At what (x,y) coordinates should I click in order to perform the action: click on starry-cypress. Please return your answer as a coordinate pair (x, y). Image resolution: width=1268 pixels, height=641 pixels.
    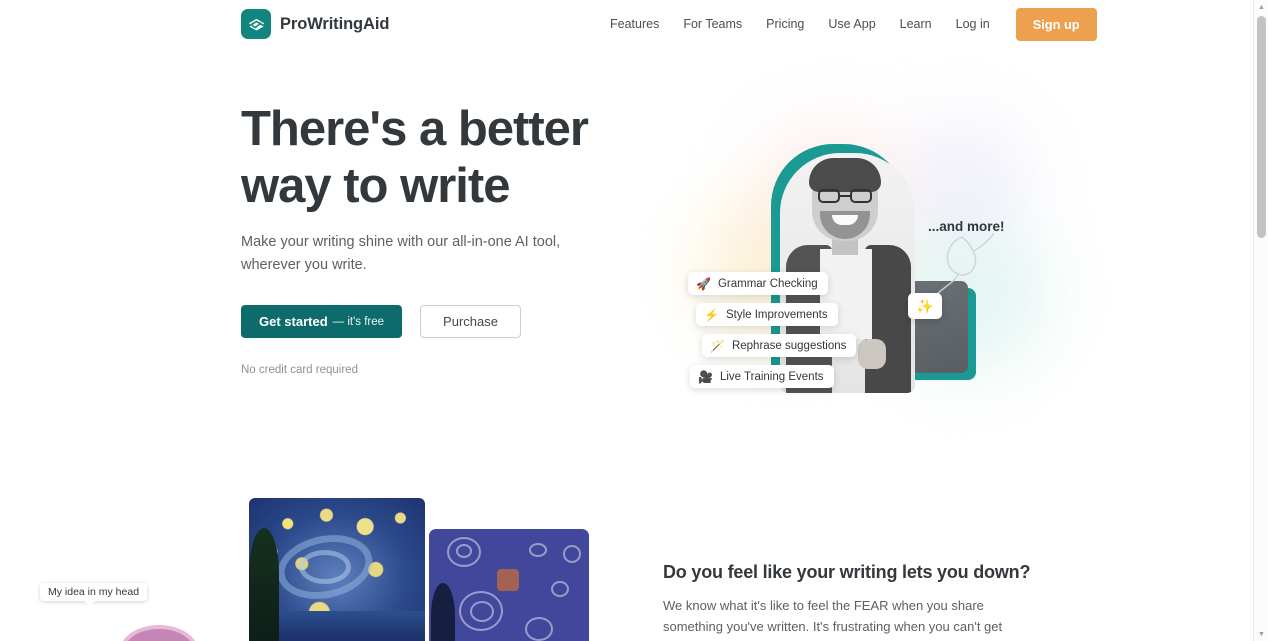
    Looking at the image, I should click on (264, 584).